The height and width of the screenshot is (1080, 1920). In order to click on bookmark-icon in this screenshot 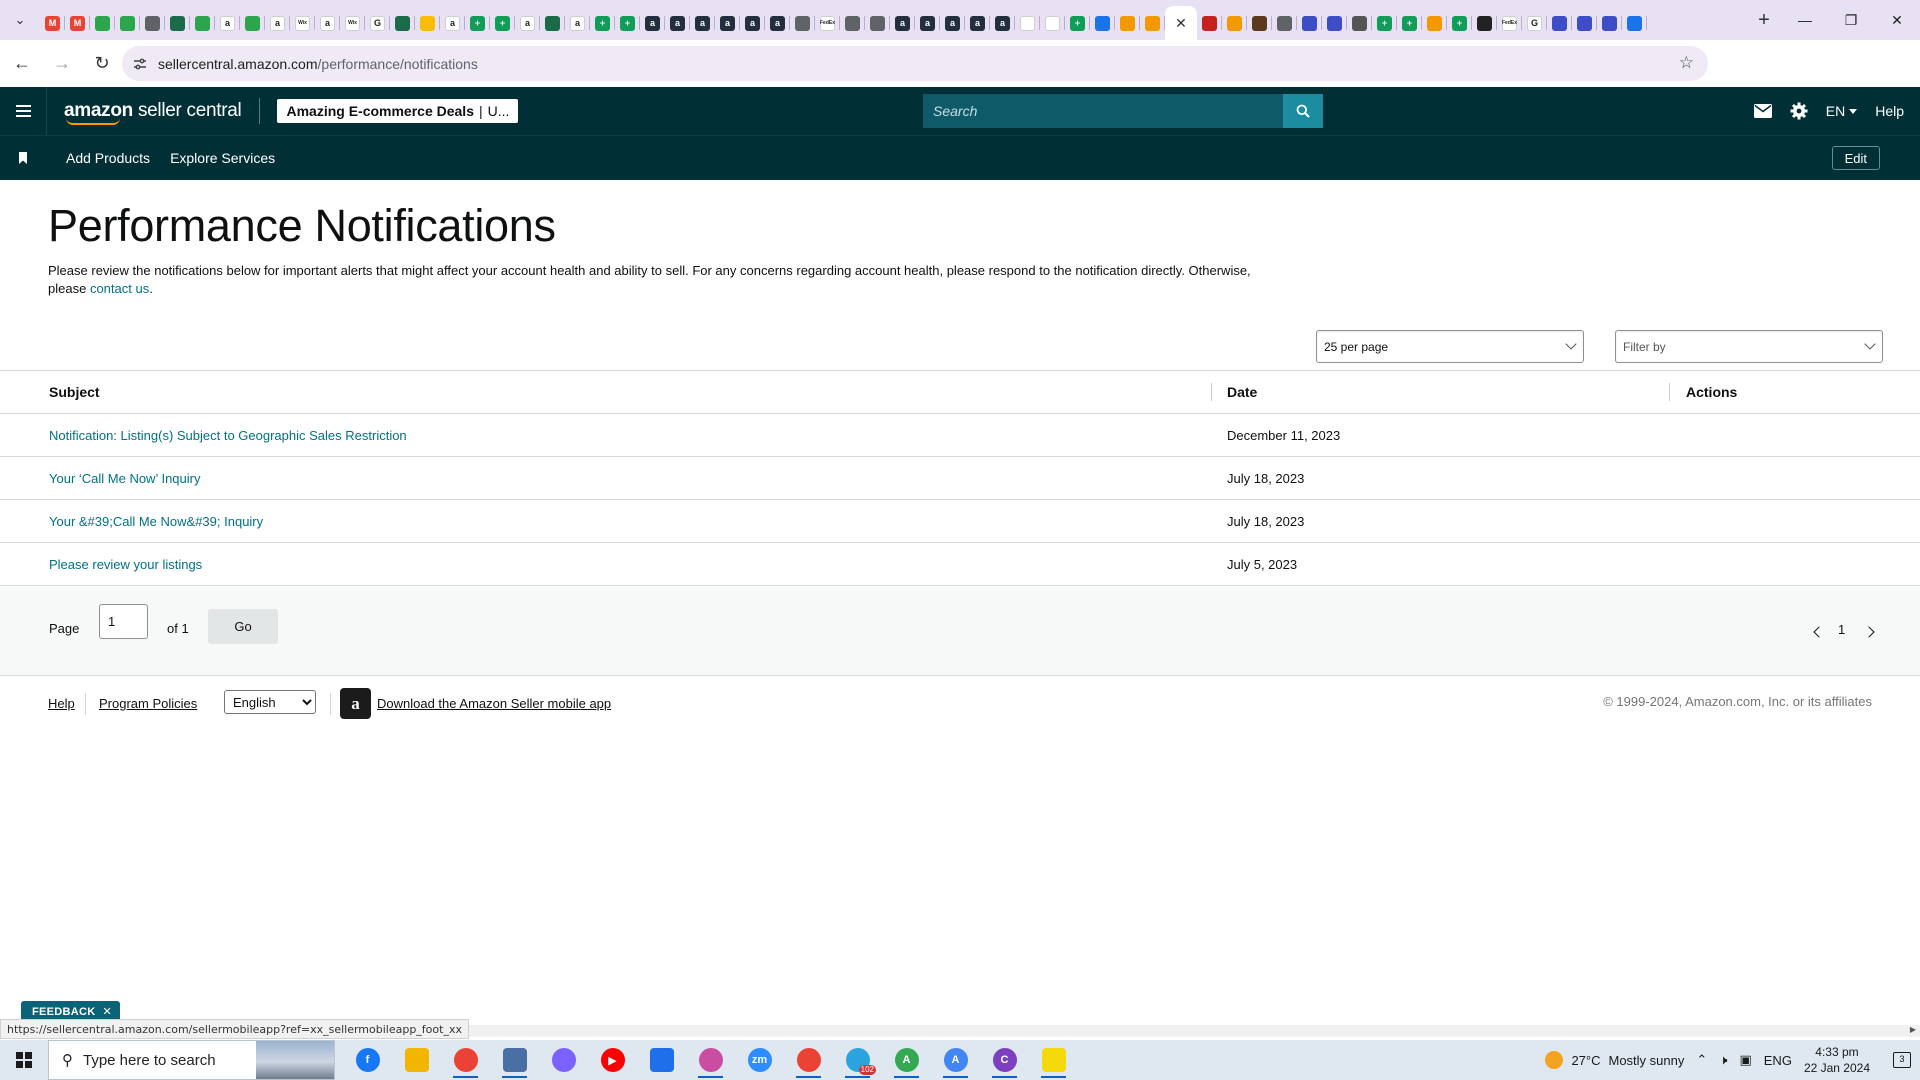, I will do `click(23, 158)`.